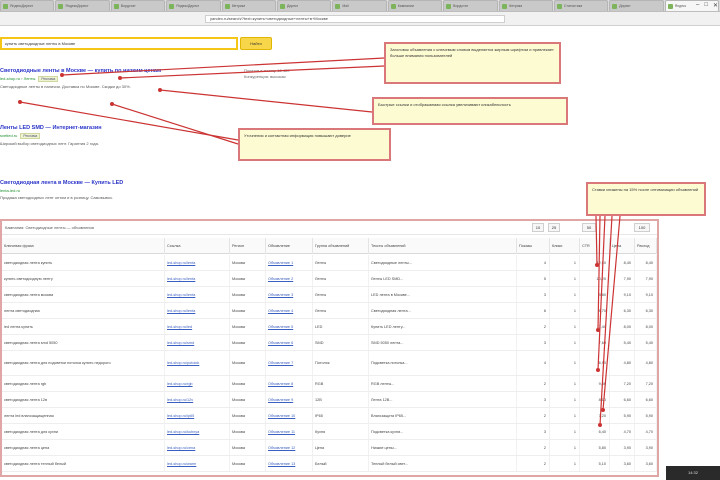 This screenshot has height=480, width=720. I want to click on column-header: Цена, so click(622, 246).